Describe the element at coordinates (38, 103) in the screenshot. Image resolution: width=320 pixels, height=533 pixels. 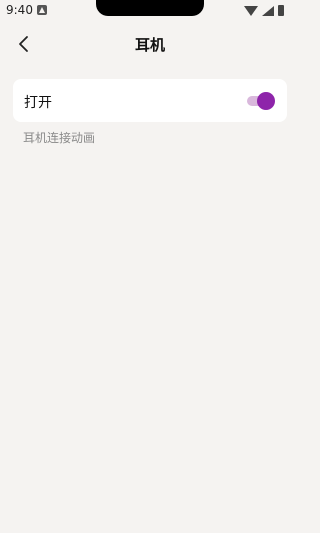
I see `setting-label: 打开` at that location.